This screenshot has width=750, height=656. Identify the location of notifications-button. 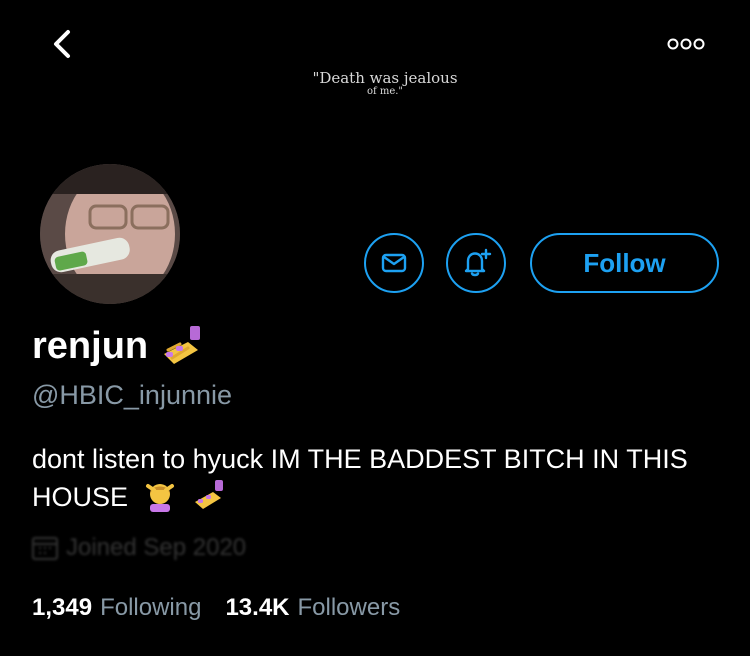
(476, 263).